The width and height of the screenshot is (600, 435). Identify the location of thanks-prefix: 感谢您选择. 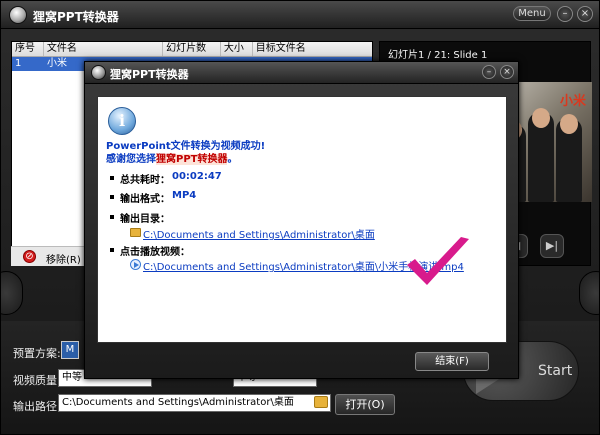
(131, 159).